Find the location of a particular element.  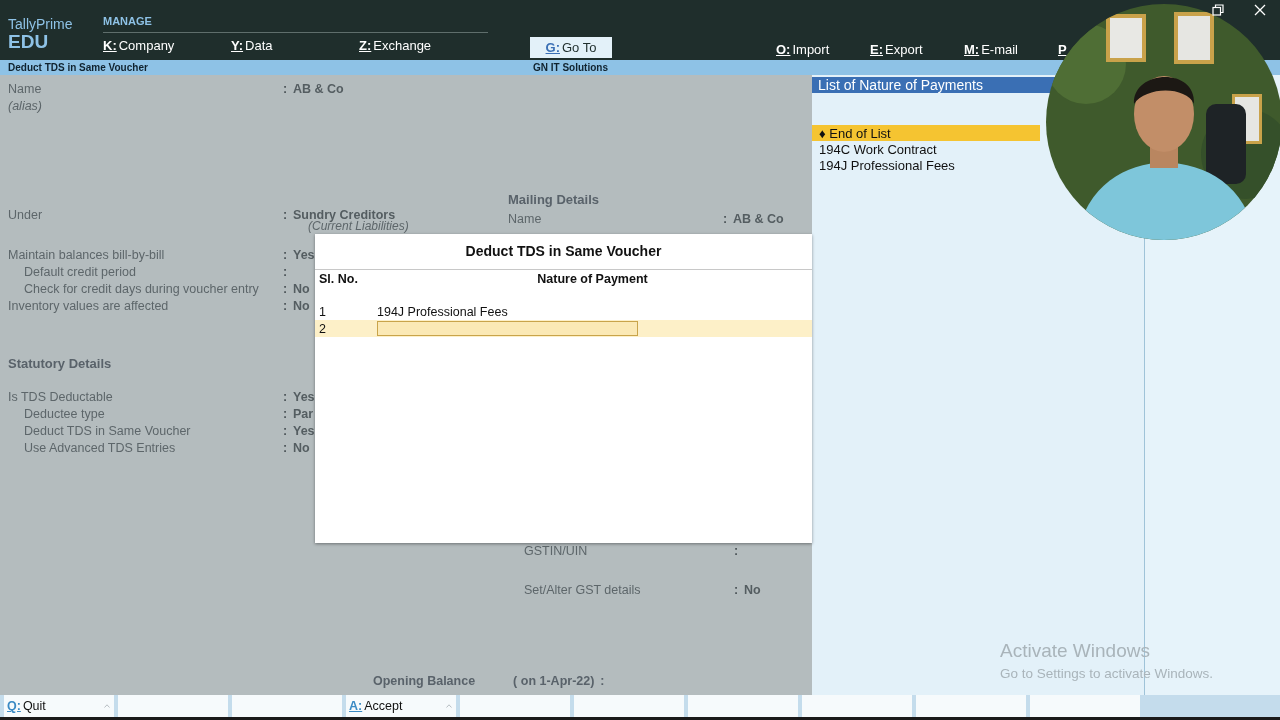

field-label: Default credit period is located at coordinates (79, 271).